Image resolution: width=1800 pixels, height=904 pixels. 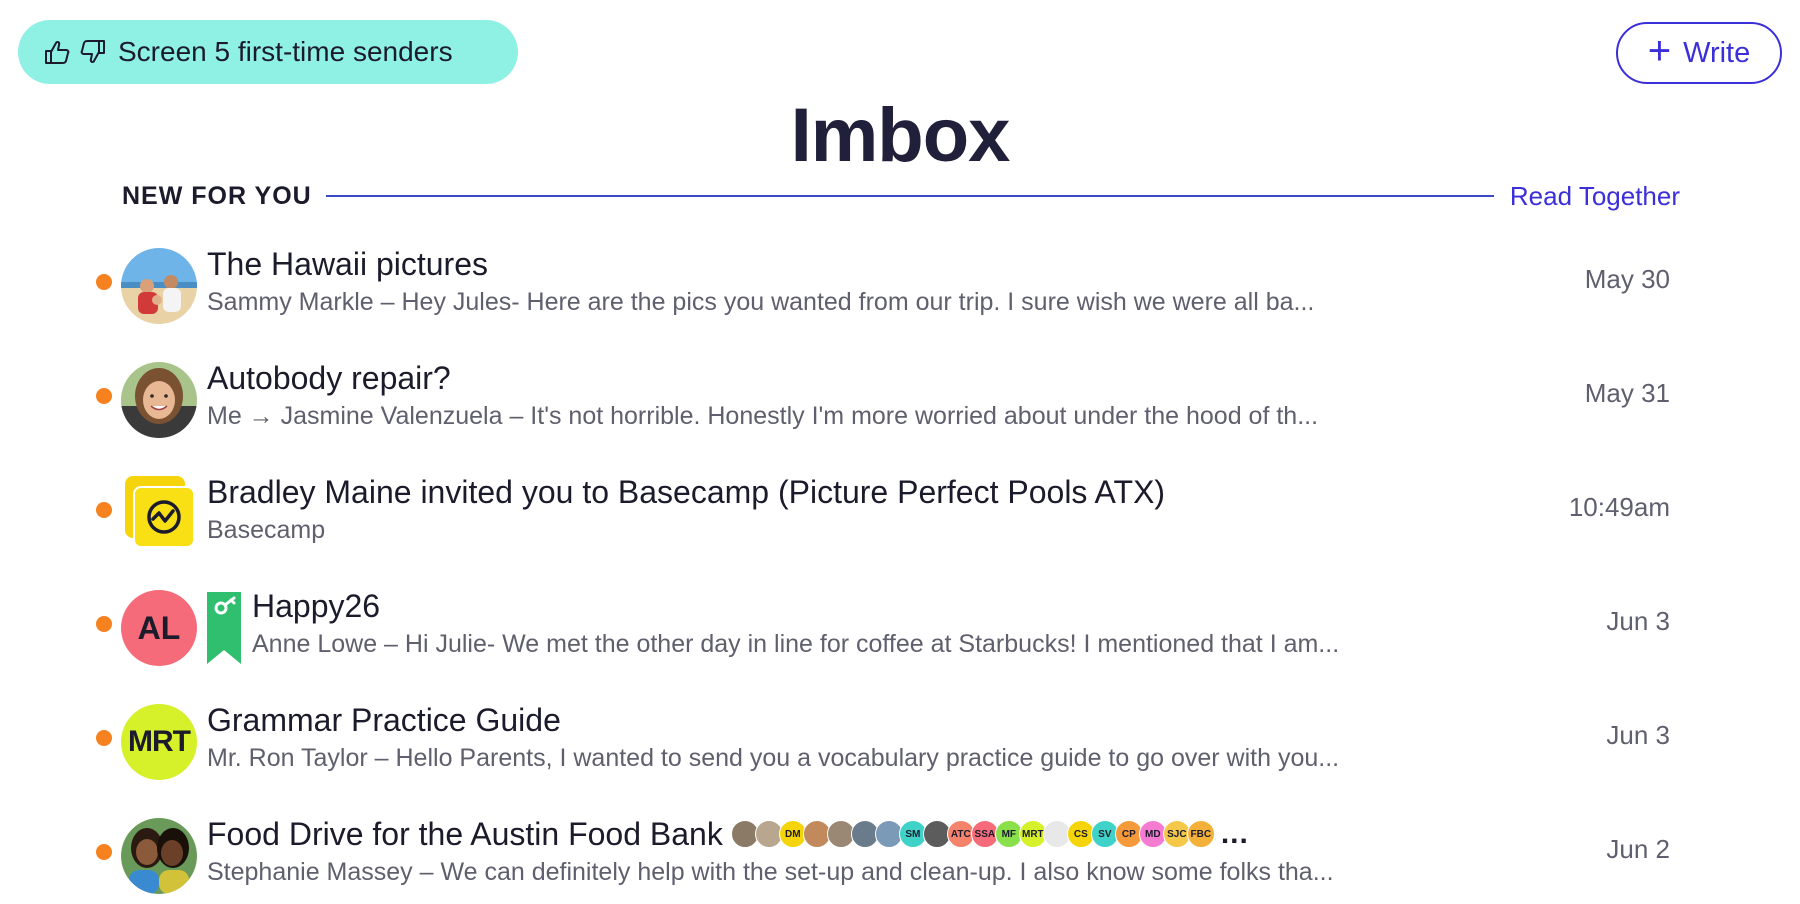 What do you see at coordinates (159, 856) in the screenshot?
I see `two-women-photo-avatar` at bounding box center [159, 856].